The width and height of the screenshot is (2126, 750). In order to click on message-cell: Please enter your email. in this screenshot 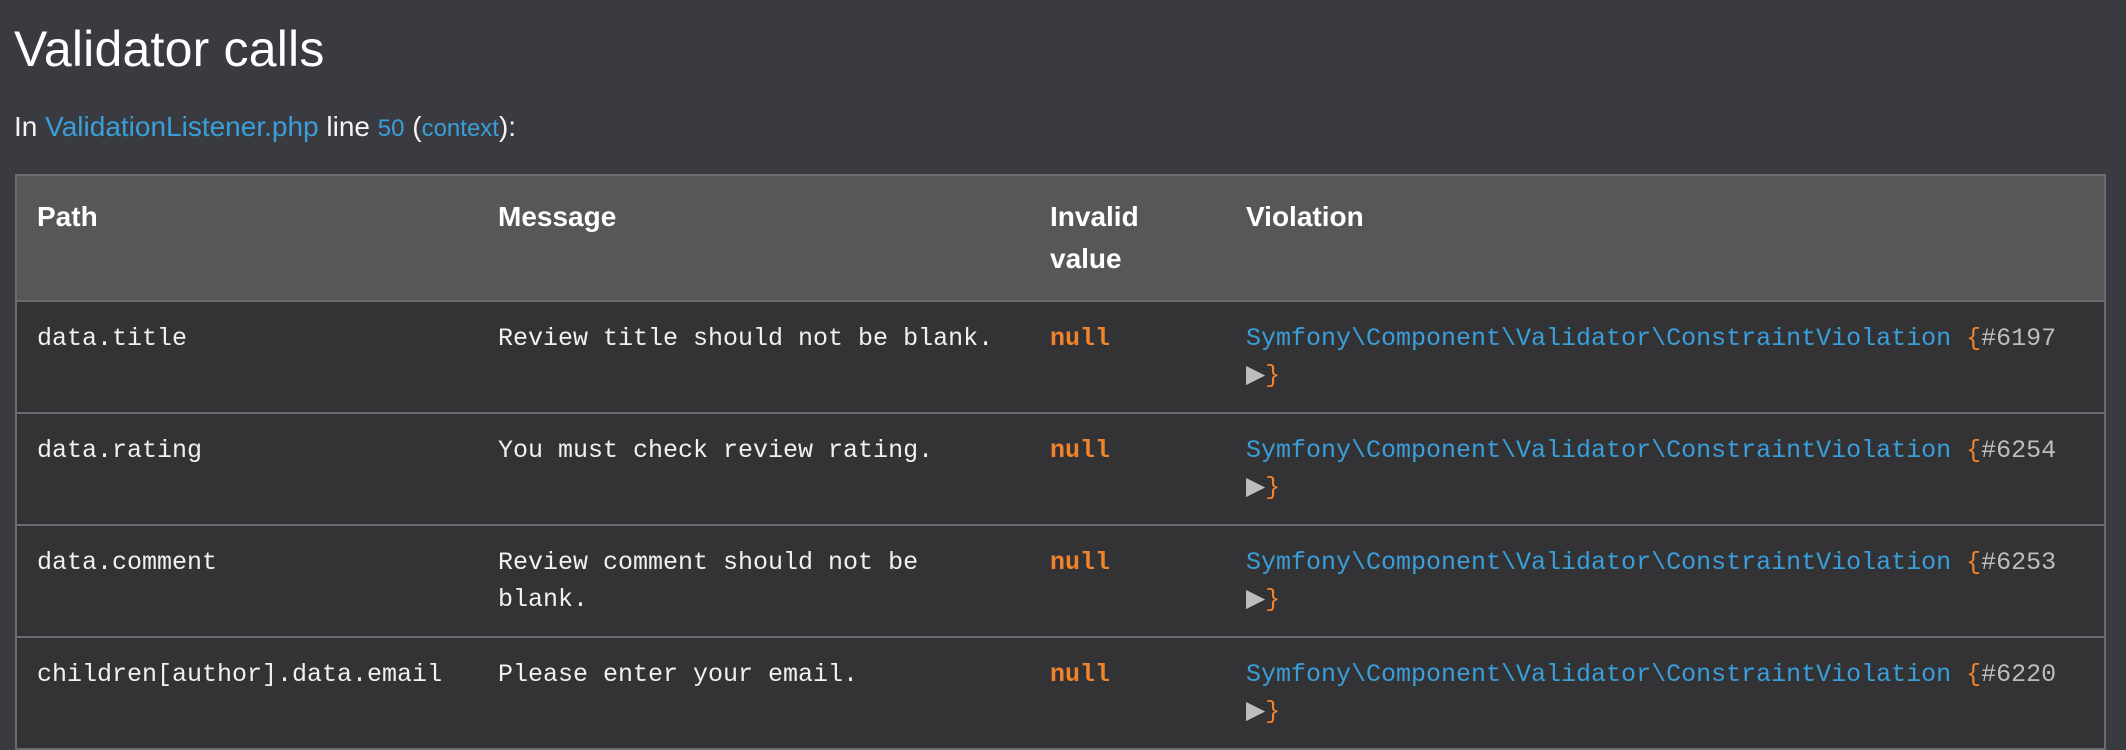, I will do `click(754, 693)`.